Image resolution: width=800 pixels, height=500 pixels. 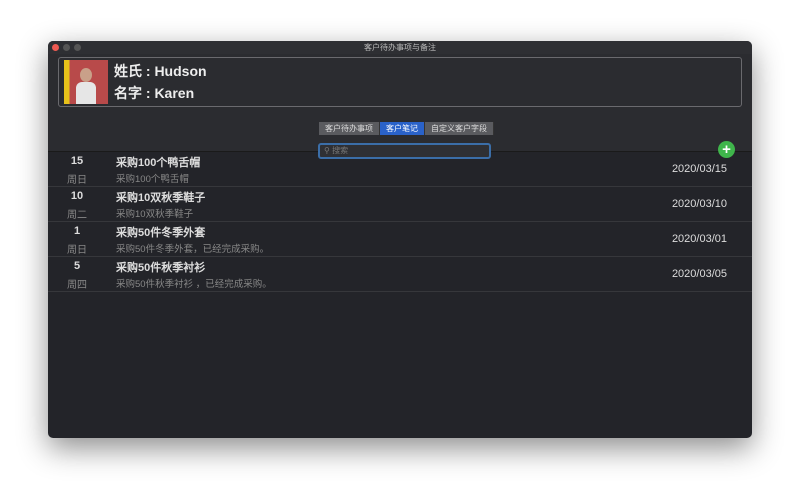 I want to click on note-weekday: 周四, so click(x=77, y=285).